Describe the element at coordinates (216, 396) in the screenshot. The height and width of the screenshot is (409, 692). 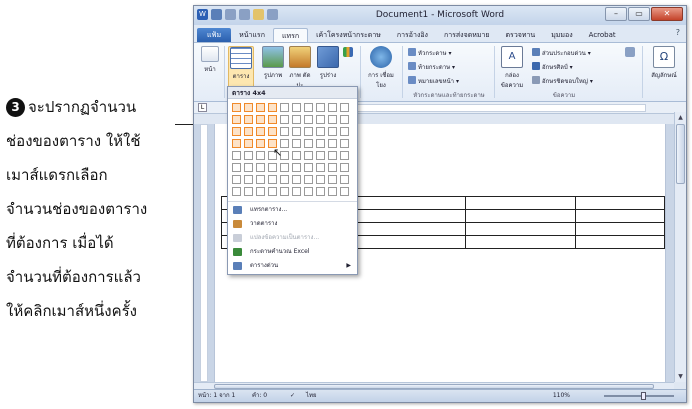
I see `page-count: หน้า: 1 จาก 1` at that location.